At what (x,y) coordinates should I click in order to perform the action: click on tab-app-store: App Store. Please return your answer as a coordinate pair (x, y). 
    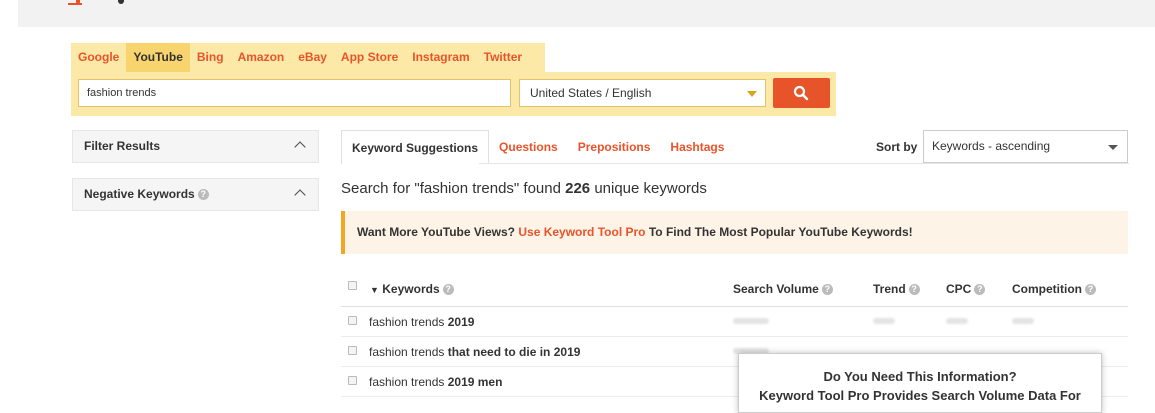
    Looking at the image, I should click on (369, 57).